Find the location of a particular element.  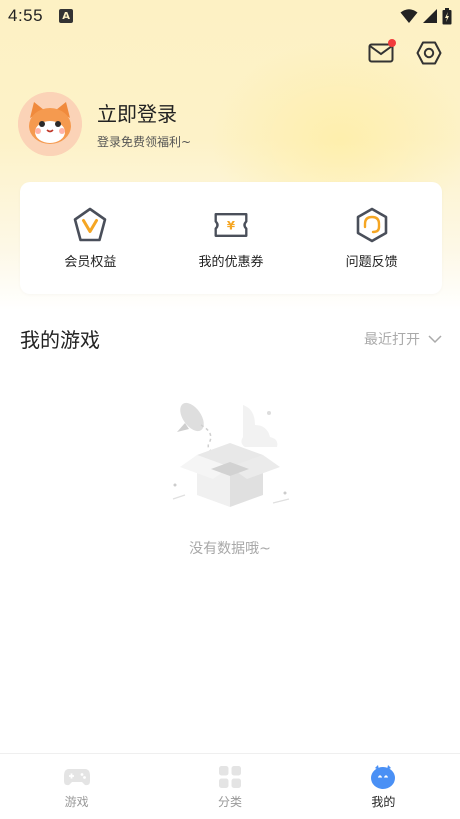

login-profile: 立即登录 登录免费领福利~ is located at coordinates (104, 124).